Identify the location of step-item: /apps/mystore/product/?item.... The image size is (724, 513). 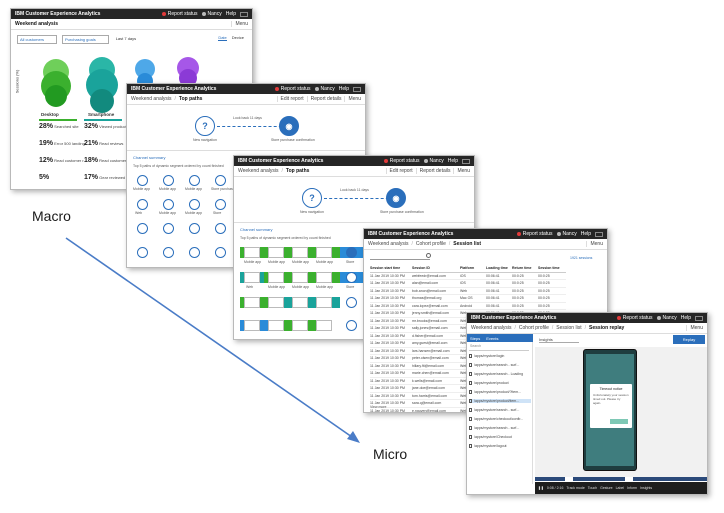
(500, 392).